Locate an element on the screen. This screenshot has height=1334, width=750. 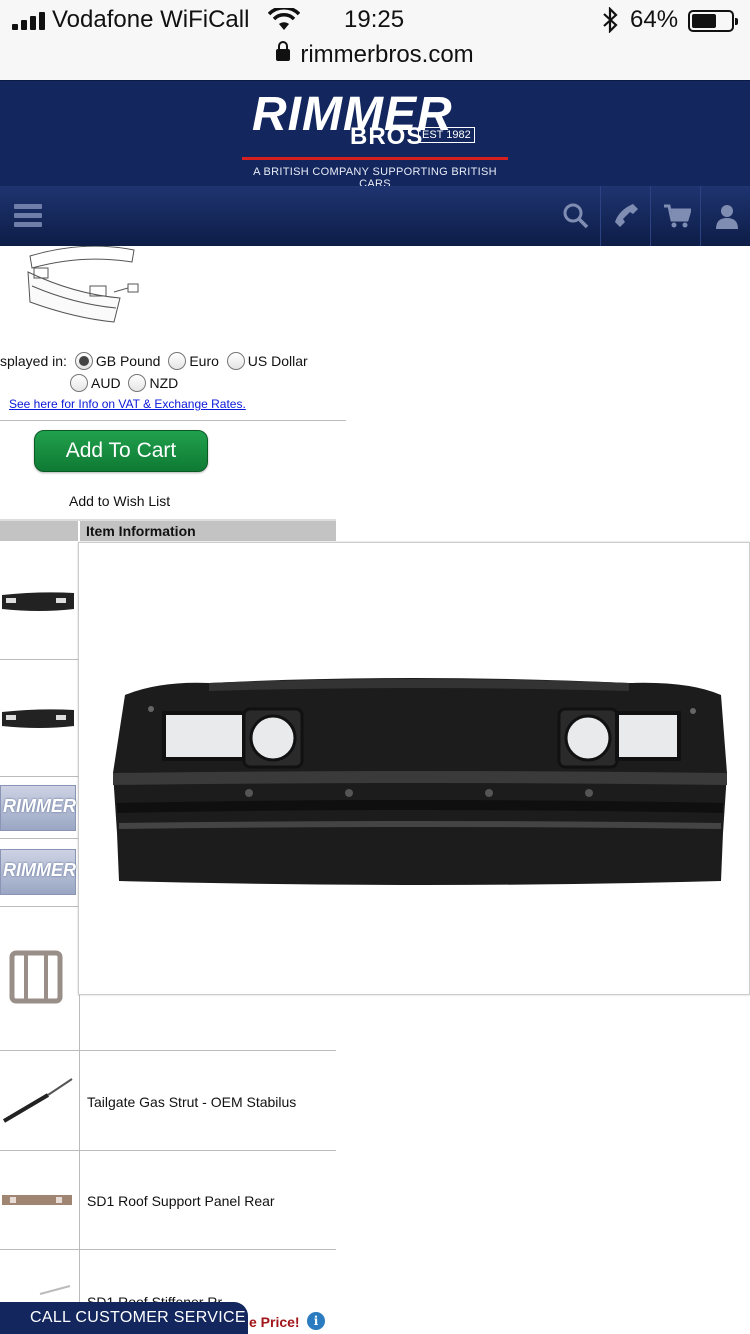
cart-icon is located at coordinates (677, 216).